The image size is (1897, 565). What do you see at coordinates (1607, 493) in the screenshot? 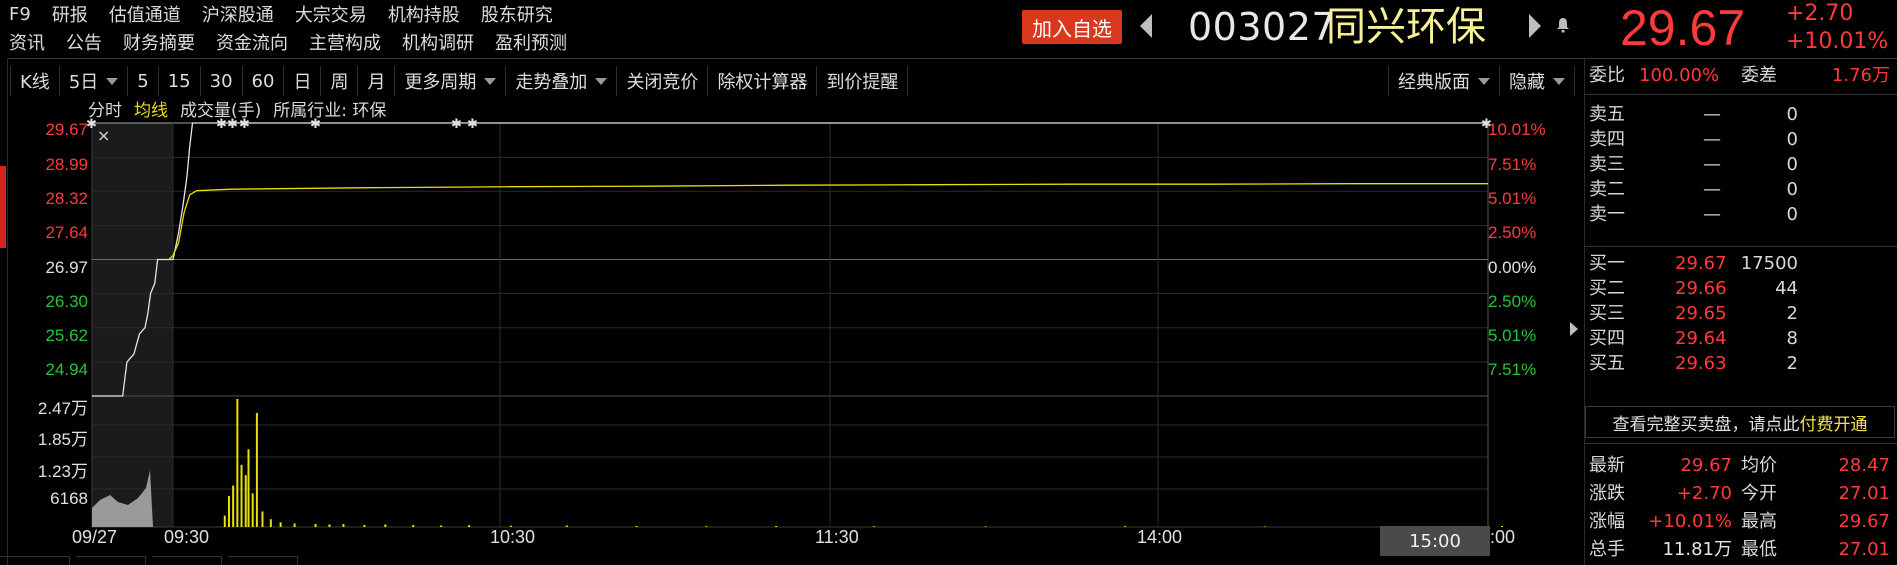
I see `stat-label: 涨跌` at bounding box center [1607, 493].